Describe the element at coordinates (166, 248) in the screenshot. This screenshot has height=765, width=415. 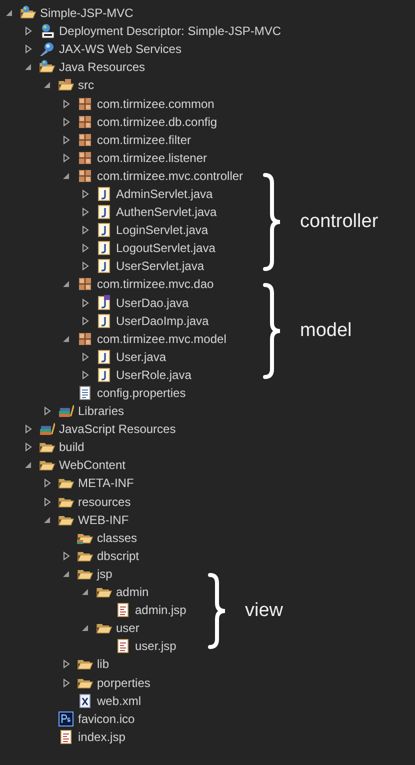
I see `tree-item-label: LogoutServlet.java` at that location.